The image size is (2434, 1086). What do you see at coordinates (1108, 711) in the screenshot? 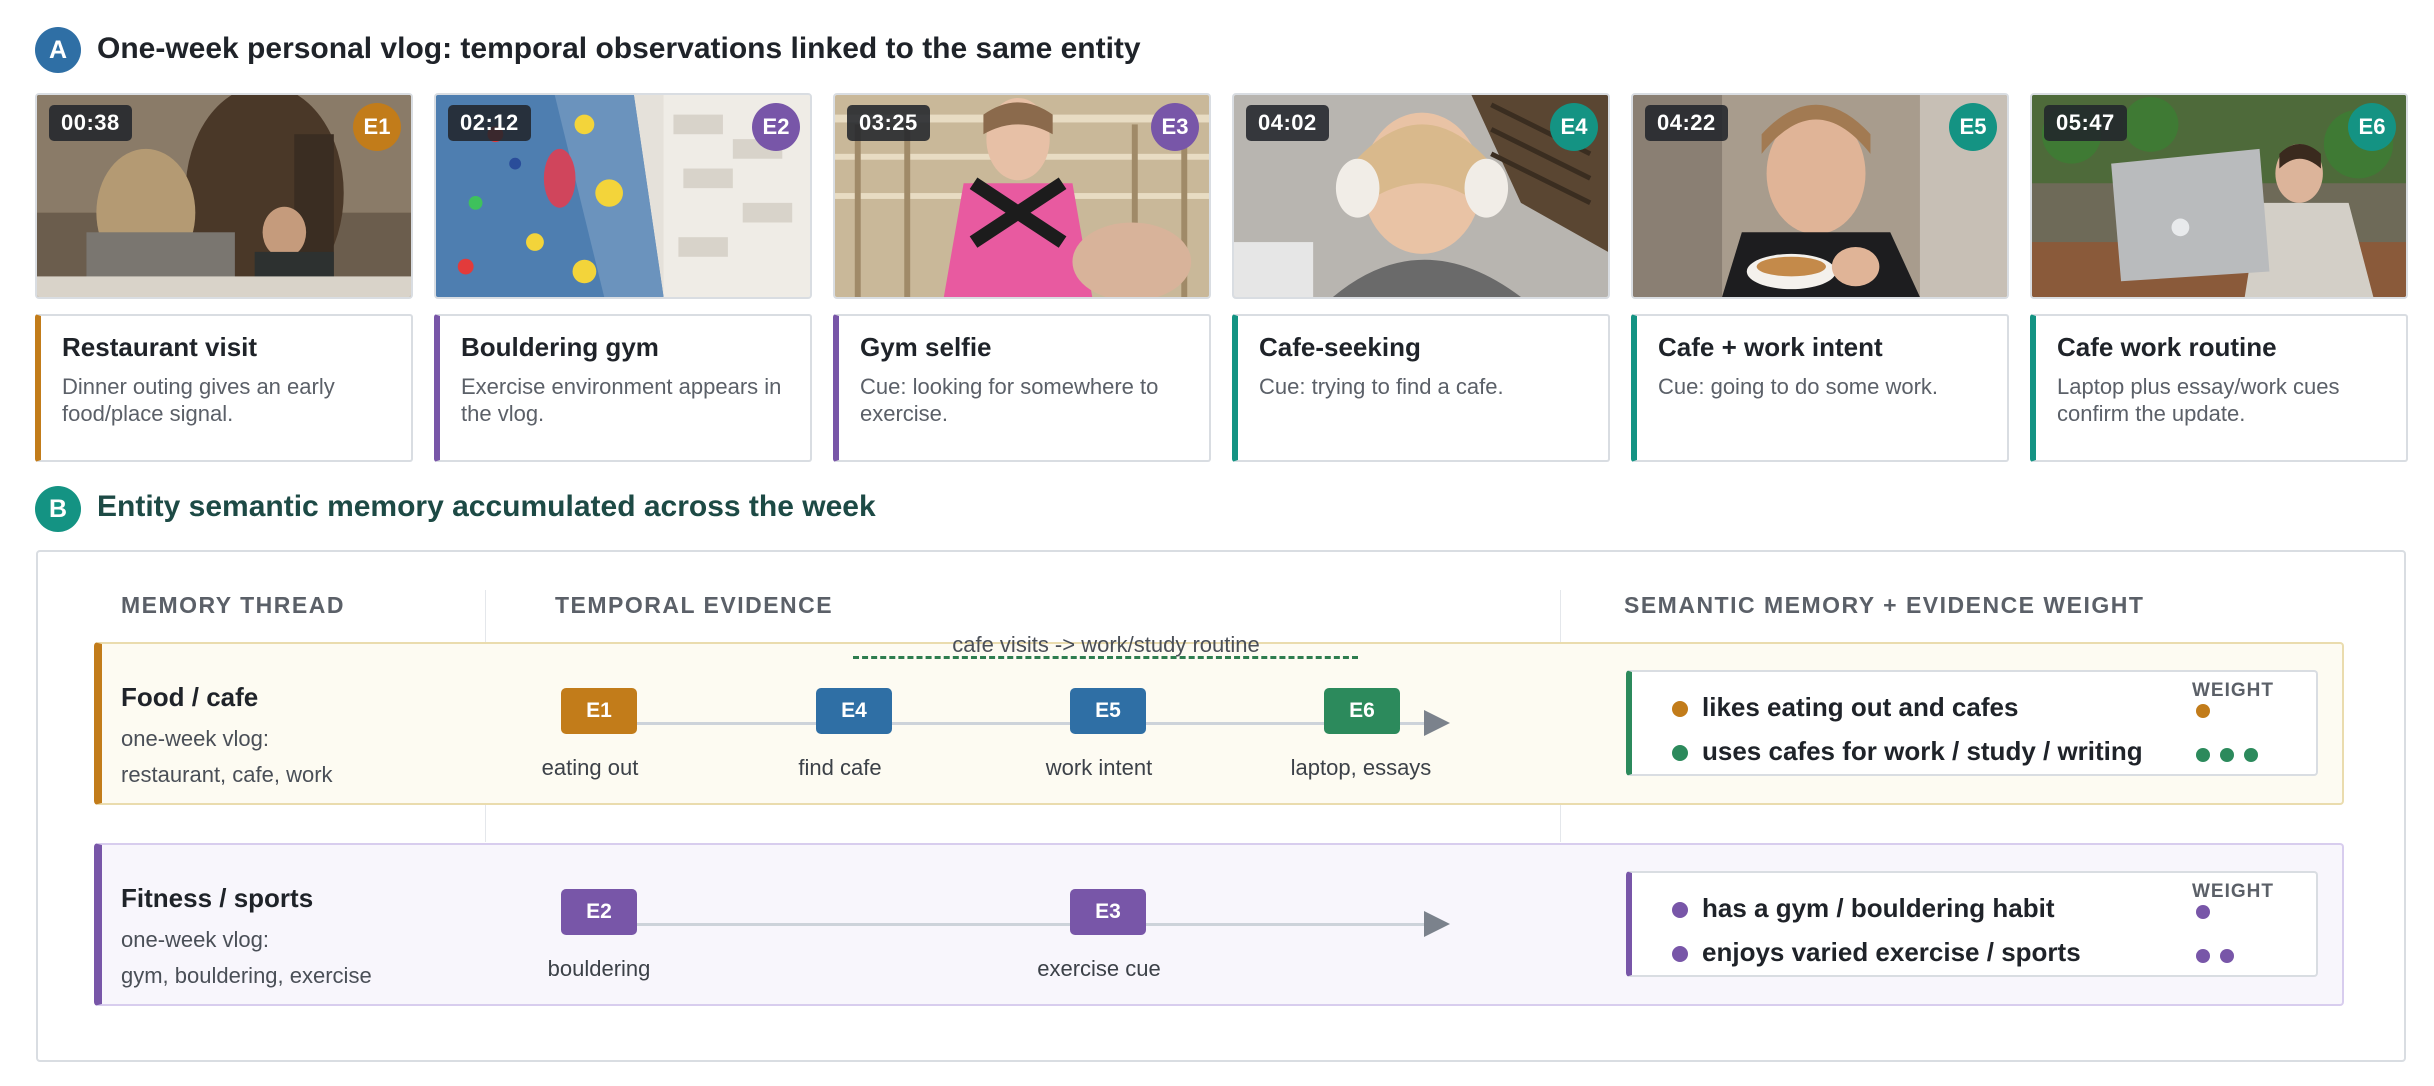
I see `event-node-e5: E5` at bounding box center [1108, 711].